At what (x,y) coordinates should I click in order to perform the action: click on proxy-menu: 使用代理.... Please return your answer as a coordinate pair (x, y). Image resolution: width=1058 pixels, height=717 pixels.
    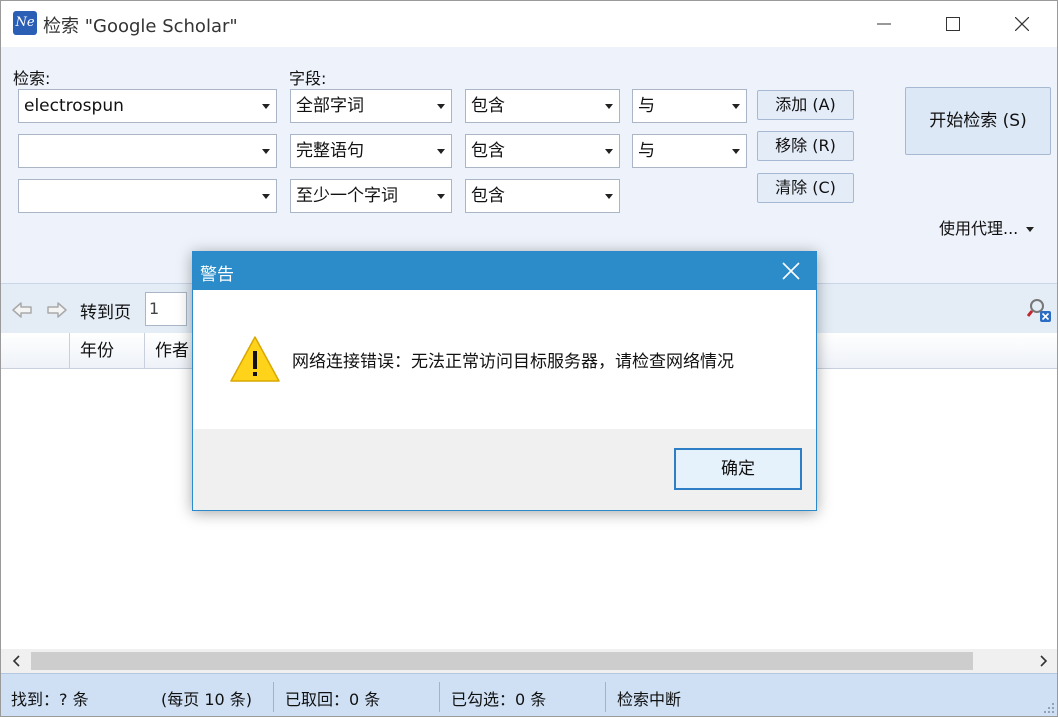
    Looking at the image, I should click on (987, 227).